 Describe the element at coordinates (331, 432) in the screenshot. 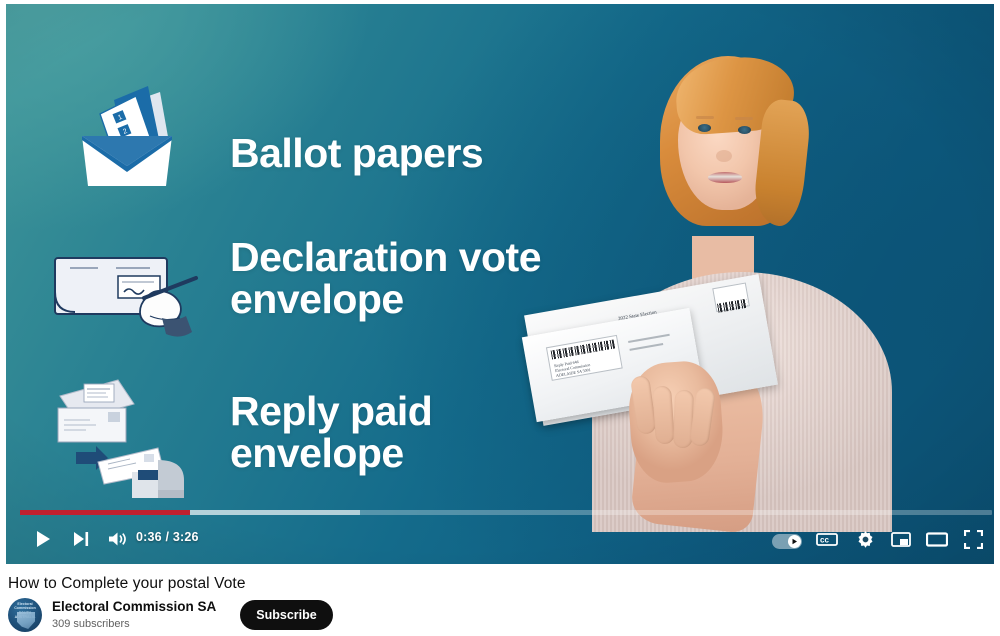

I see `overlay-headline-3: Reply paid envelope` at that location.